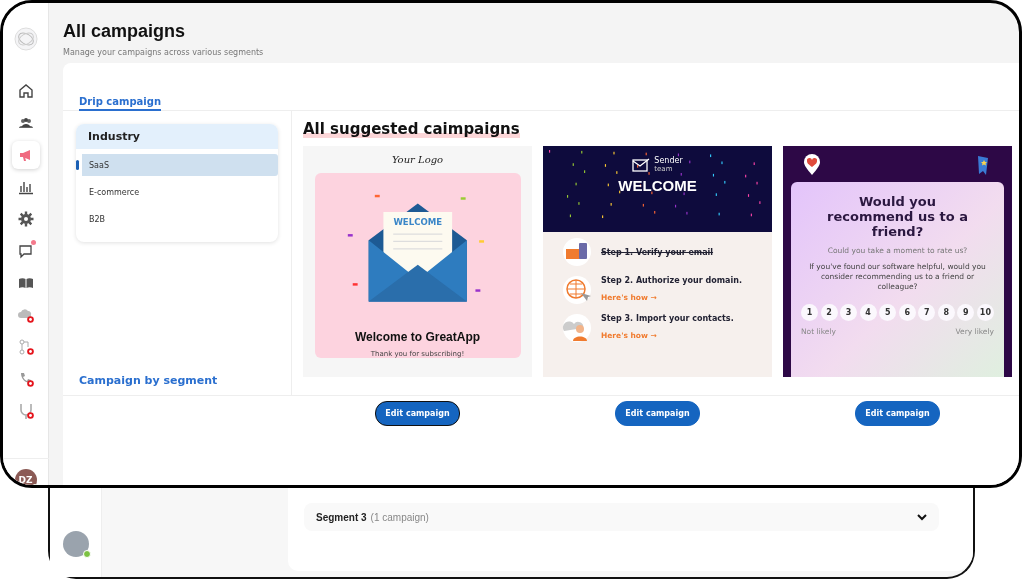  Describe the element at coordinates (25, 91) in the screenshot. I see `home-icon` at that location.